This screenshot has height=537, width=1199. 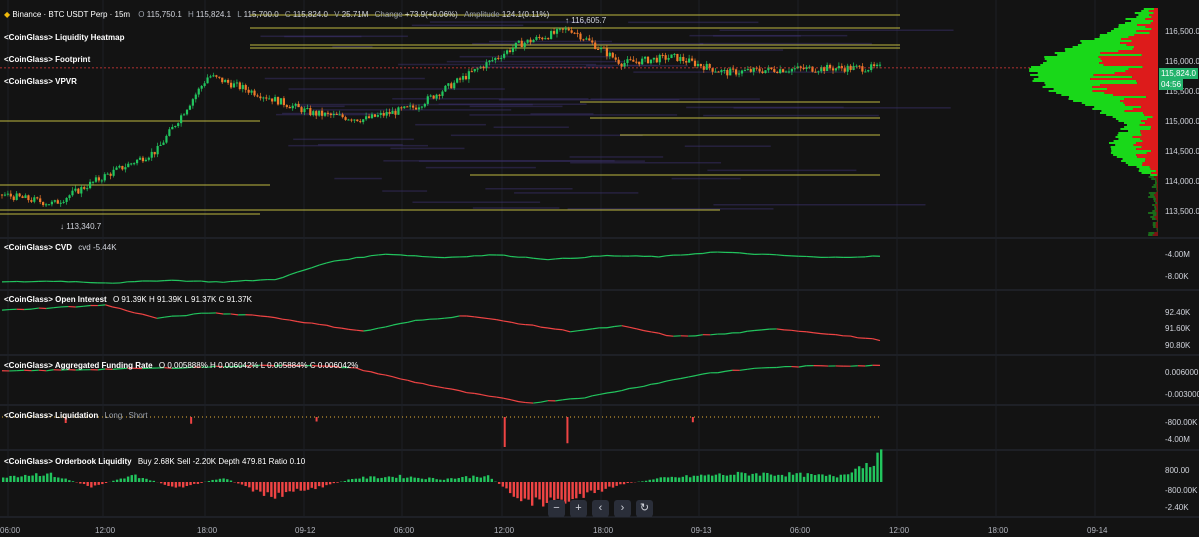 I want to click on zoom-out-button: −, so click(x=556, y=508).